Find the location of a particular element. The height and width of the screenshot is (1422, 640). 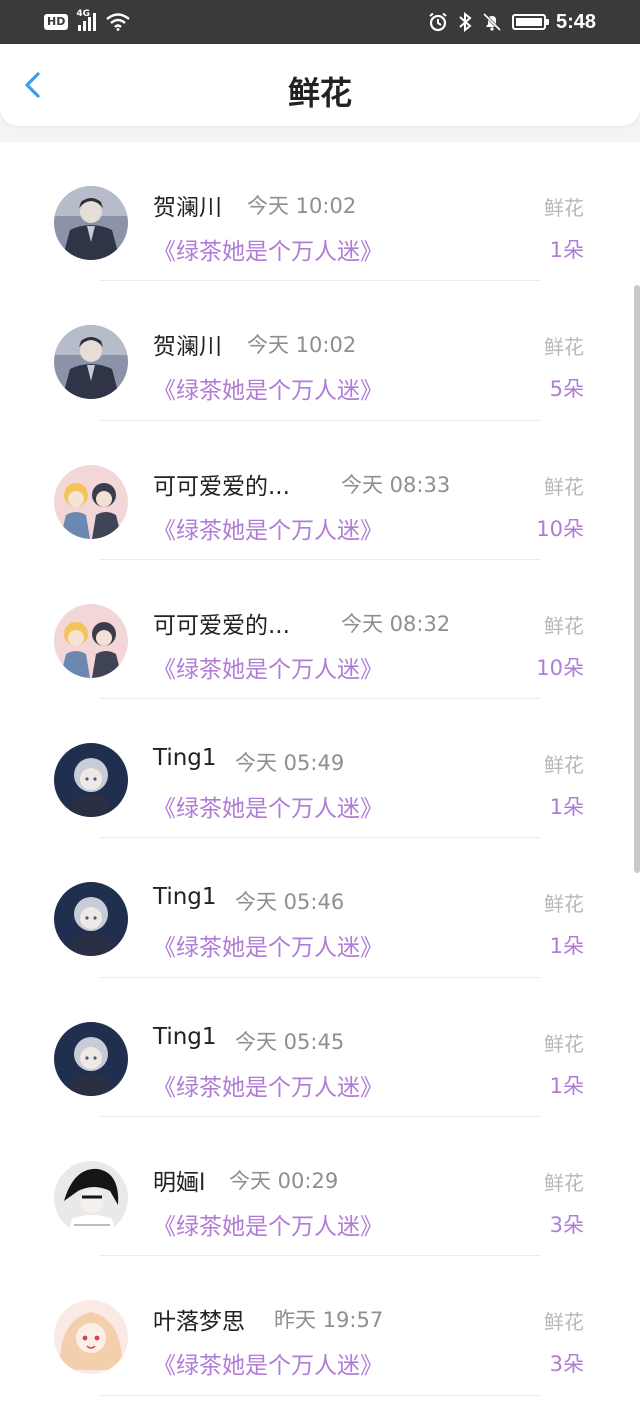

gift-time: 今天 05:45 is located at coordinates (290, 1041).